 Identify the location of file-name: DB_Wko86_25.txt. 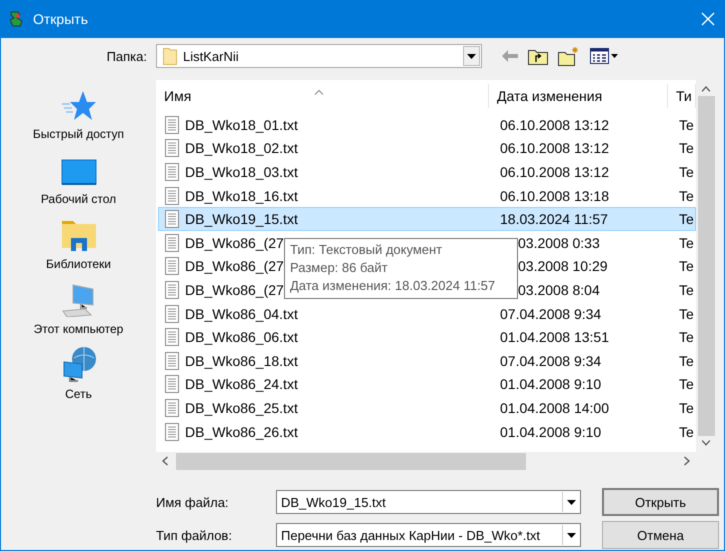
(241, 408).